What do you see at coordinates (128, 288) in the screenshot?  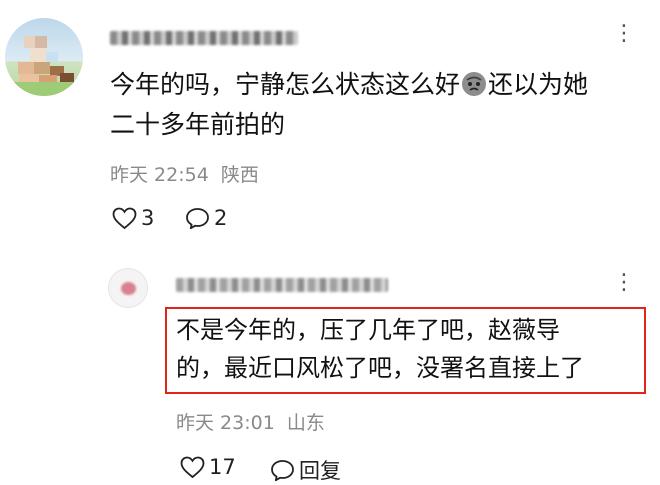 I see `reply-avatar` at bounding box center [128, 288].